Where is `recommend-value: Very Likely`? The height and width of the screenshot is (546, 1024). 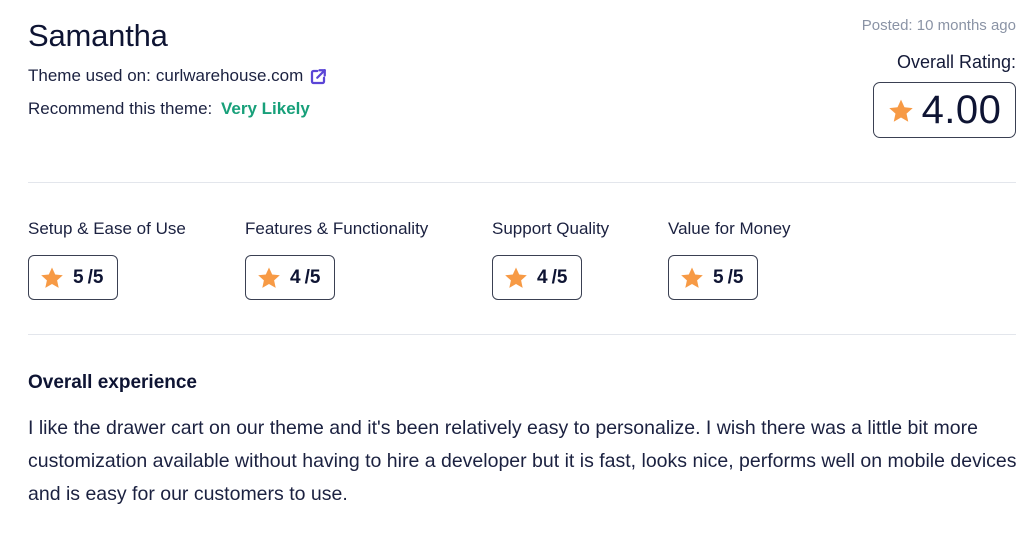 recommend-value: Very Likely is located at coordinates (265, 108).